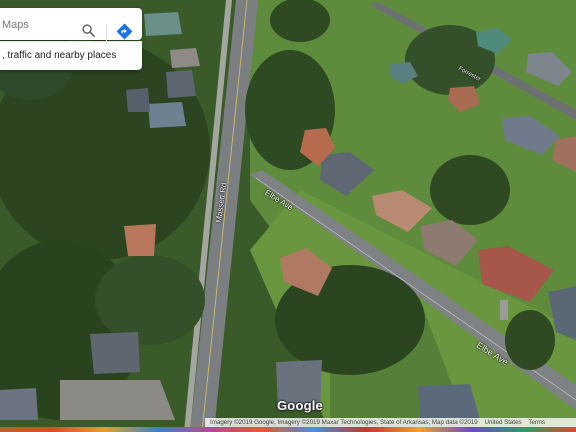  Describe the element at coordinates (88, 30) in the screenshot. I see `search-icon` at that location.